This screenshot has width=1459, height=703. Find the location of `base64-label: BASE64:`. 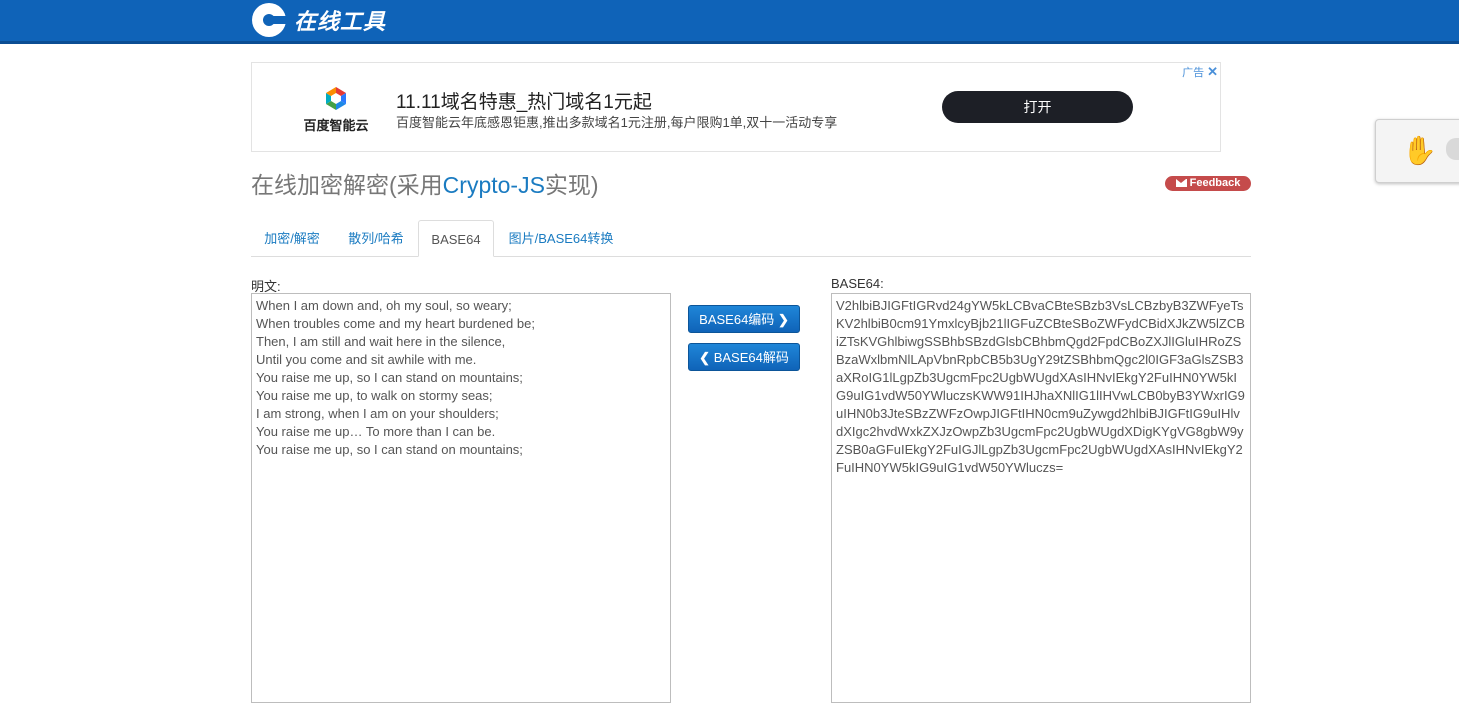

base64-label: BASE64: is located at coordinates (857, 283).